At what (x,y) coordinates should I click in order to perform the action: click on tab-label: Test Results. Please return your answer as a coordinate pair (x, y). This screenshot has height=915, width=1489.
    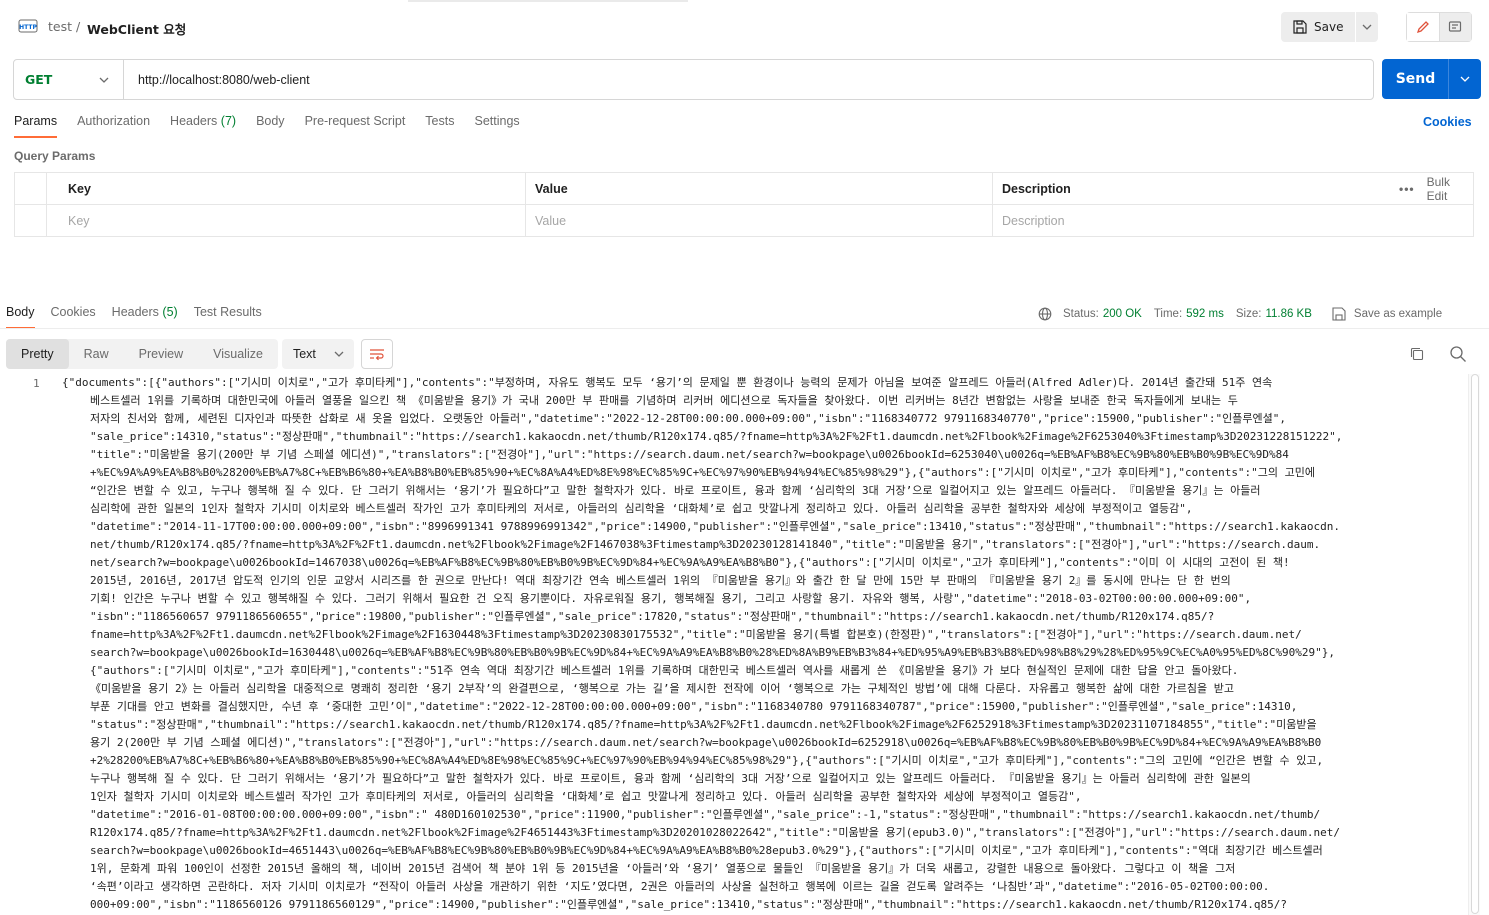
    Looking at the image, I should click on (227, 312).